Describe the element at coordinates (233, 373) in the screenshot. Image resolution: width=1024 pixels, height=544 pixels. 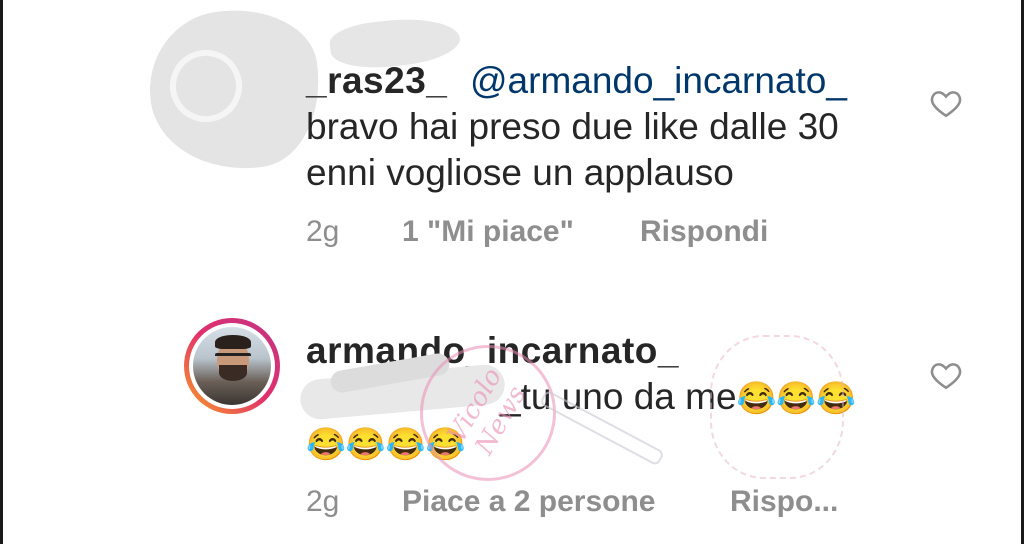
I see `avatar-beard` at that location.